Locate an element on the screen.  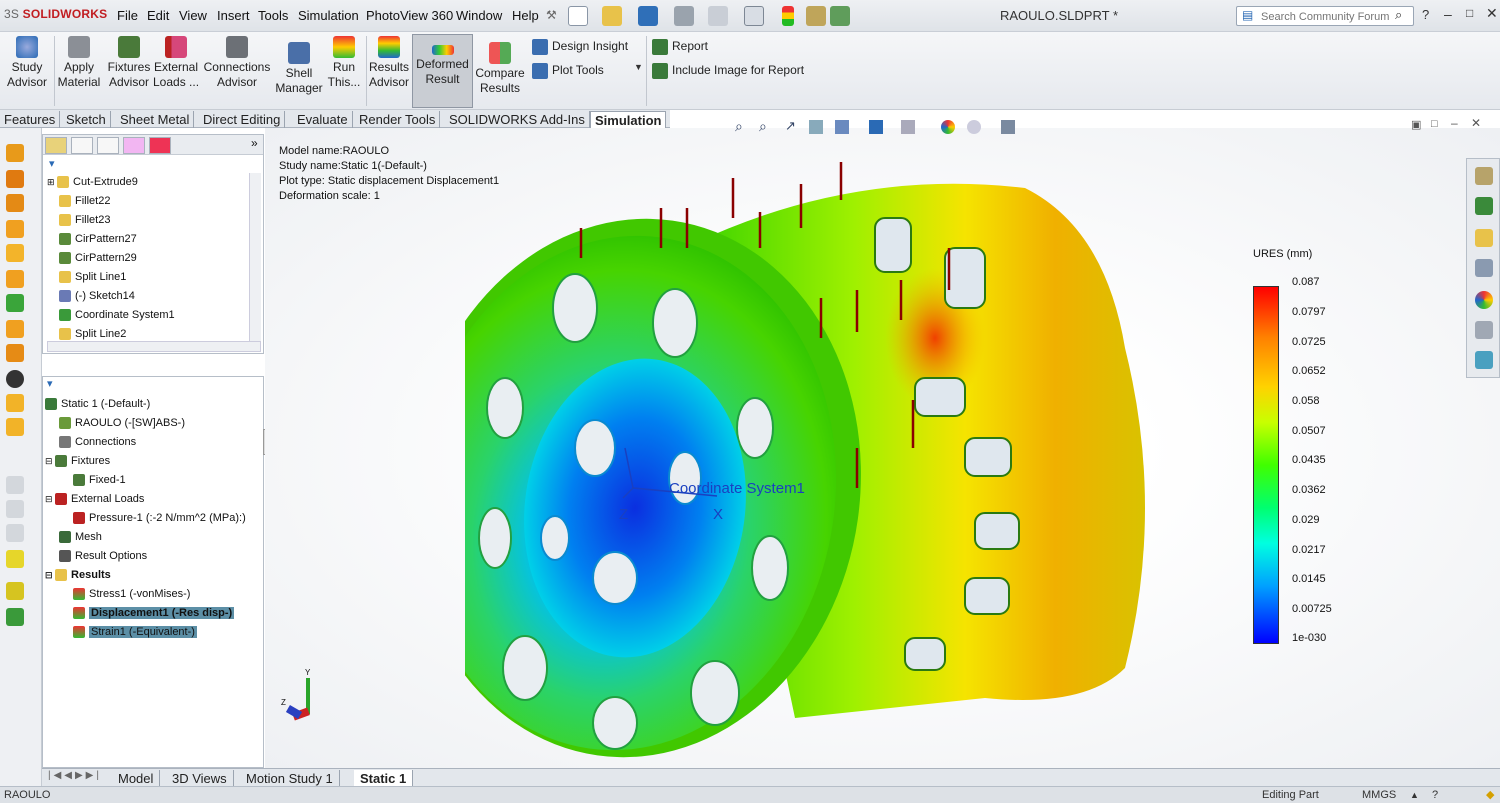
previous-view-icon: ↗ is located at coordinates (790, 126).